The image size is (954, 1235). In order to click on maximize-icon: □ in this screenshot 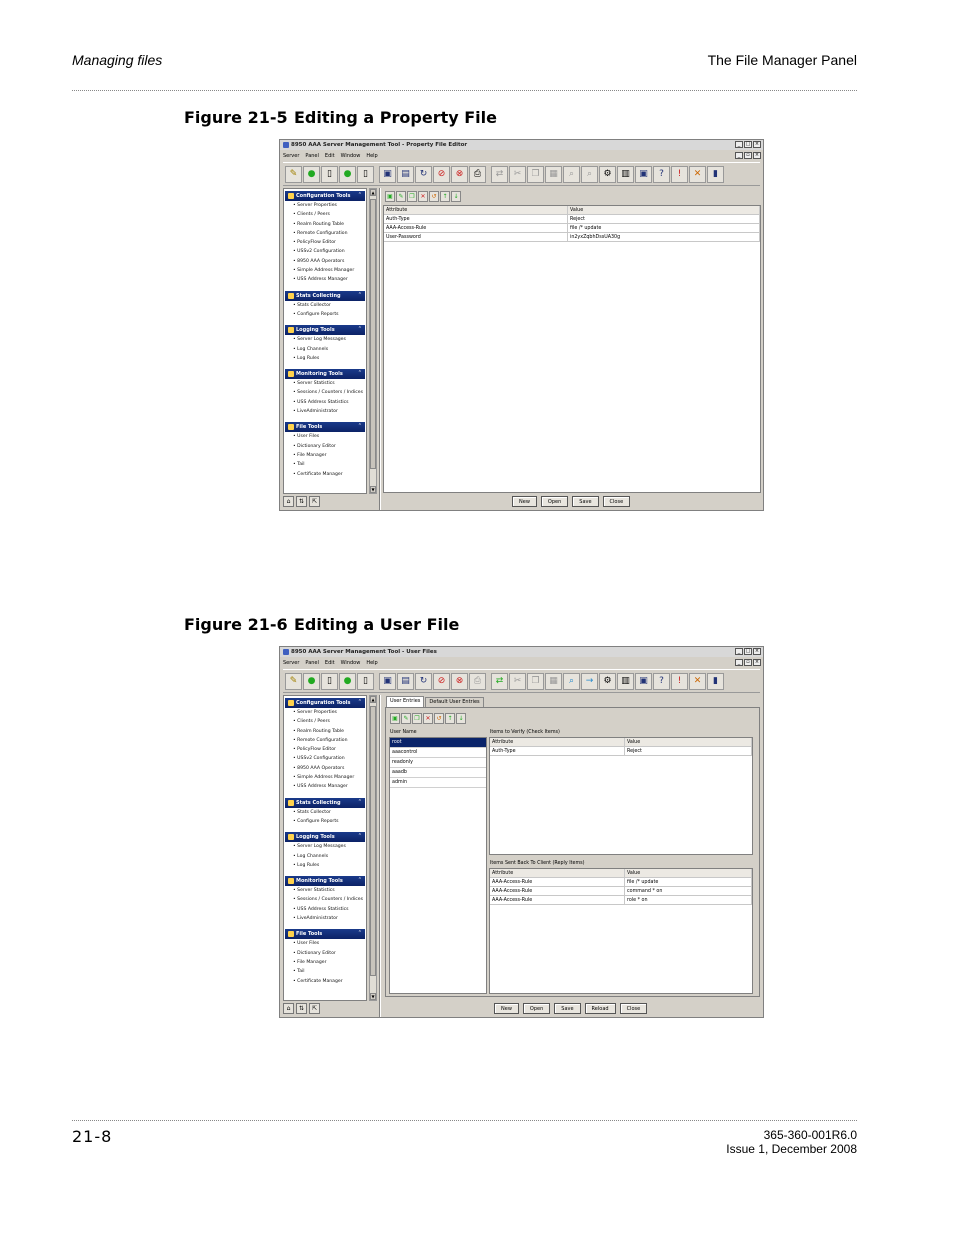, I will do `click(748, 651)`.